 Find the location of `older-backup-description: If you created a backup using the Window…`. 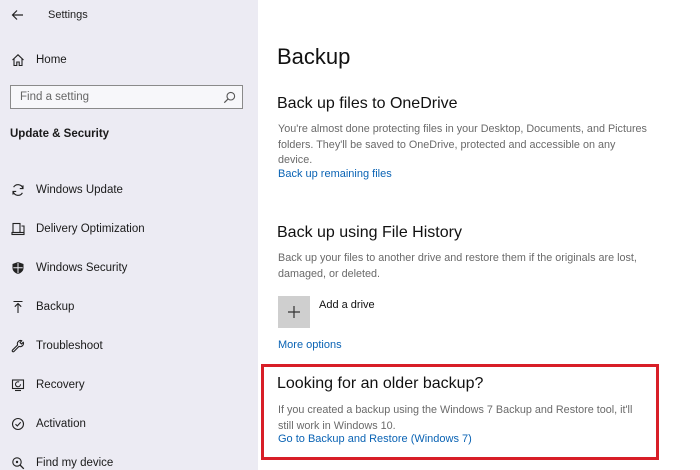

older-backup-description: If you created a backup using the Window… is located at coordinates (455, 418).